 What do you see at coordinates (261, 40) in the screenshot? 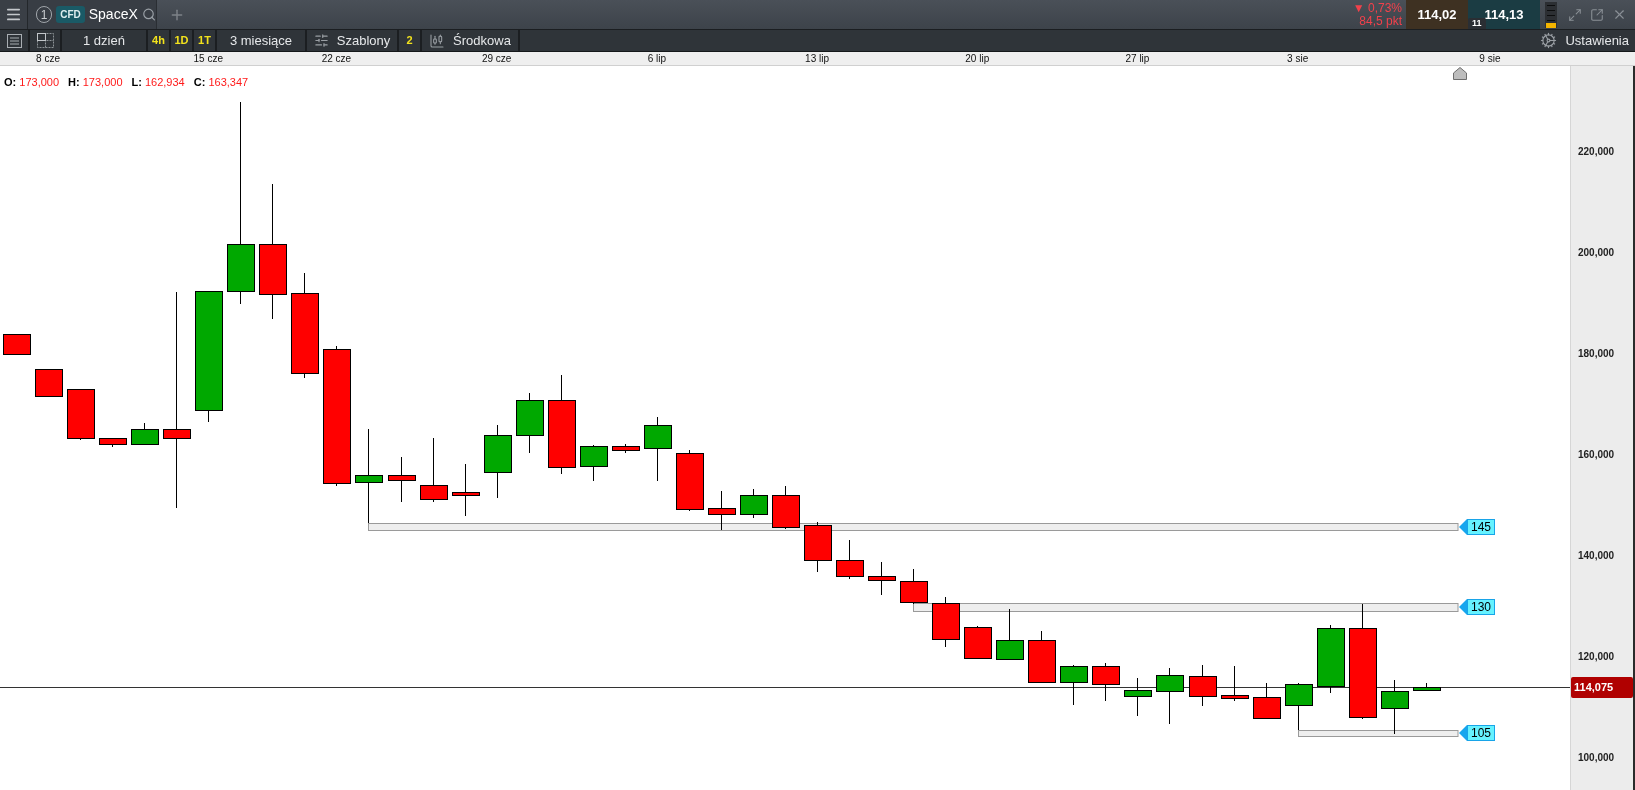
I see `range-button: 3 miesiące` at bounding box center [261, 40].